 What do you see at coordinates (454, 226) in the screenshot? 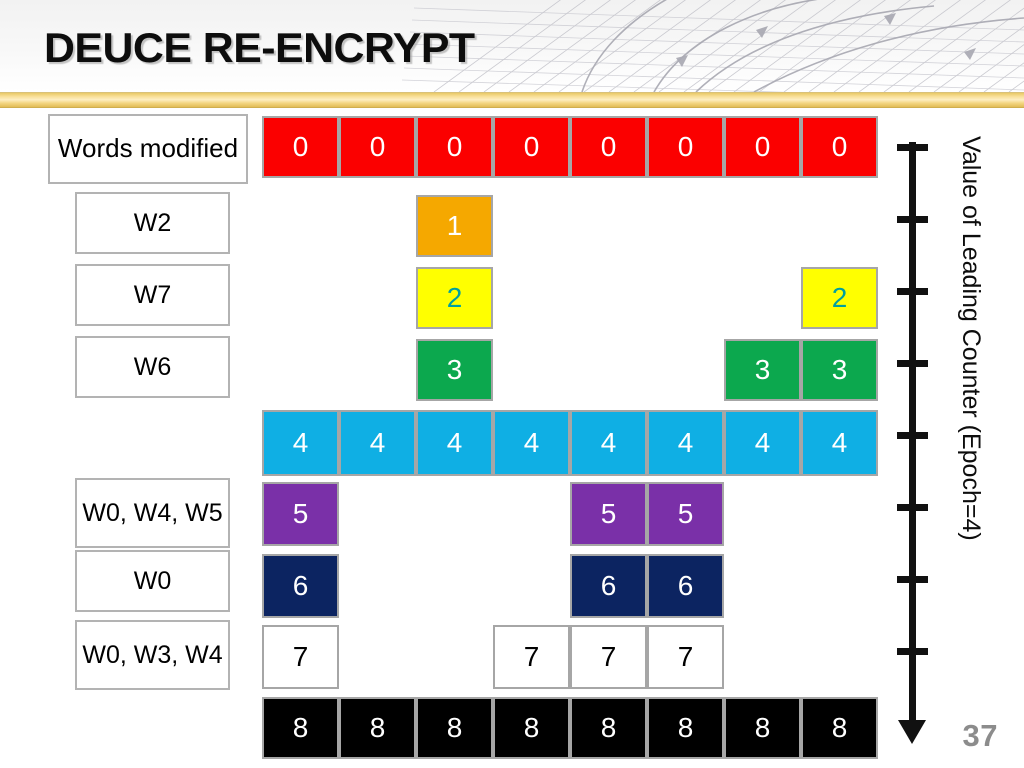
I see `counter-cell: 1` at bounding box center [454, 226].